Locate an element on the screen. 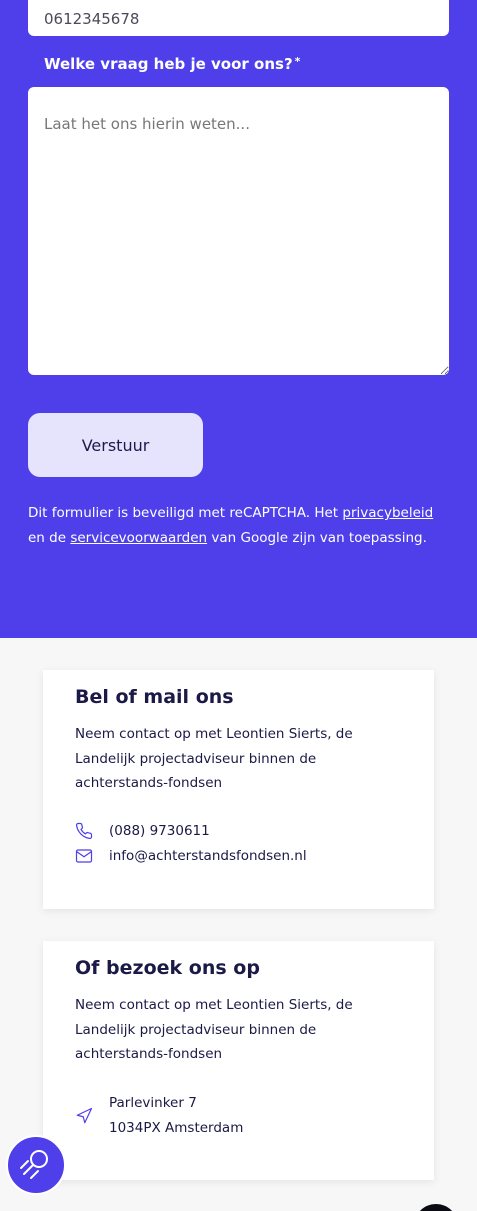 Image resolution: width=477 pixels, height=1211 pixels. submit-button: Verstuur is located at coordinates (115, 445).